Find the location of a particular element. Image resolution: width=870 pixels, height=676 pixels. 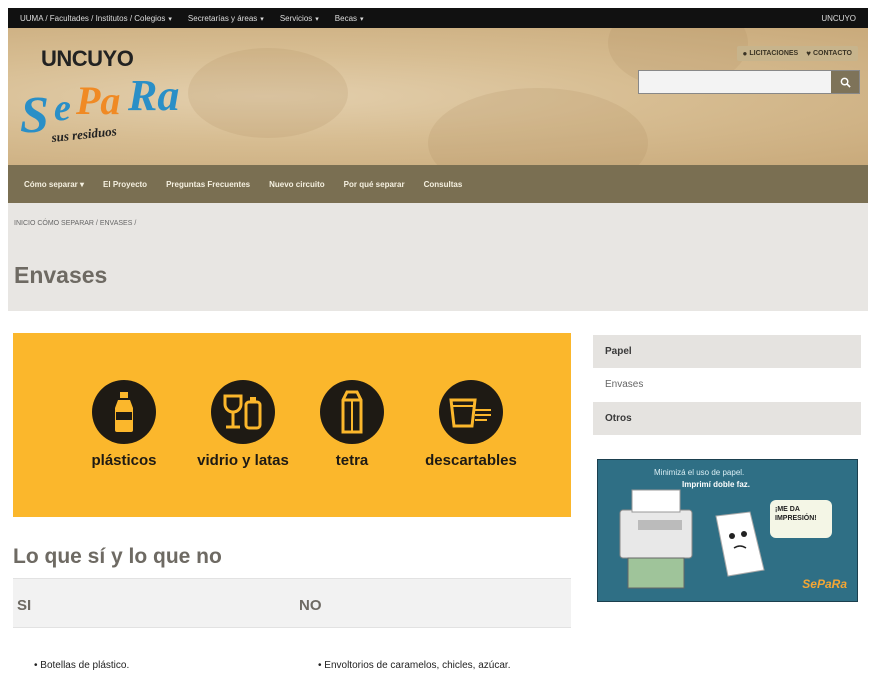

topbar-menu-label: Secretarías y áreas is located at coordinates (222, 18).